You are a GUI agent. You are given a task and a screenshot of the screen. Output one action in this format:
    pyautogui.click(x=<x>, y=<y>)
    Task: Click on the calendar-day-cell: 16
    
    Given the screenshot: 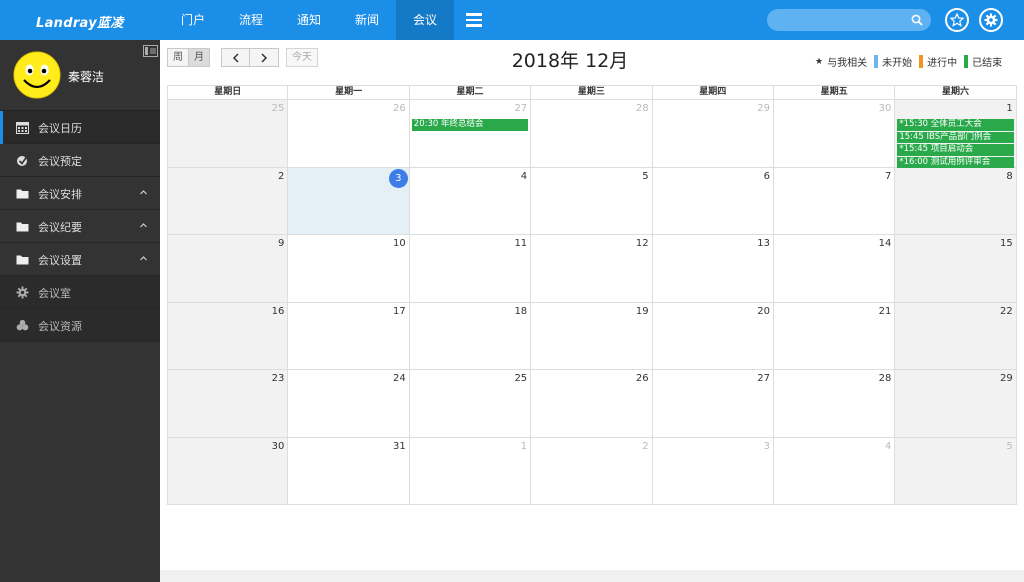 What is the action you would take?
    pyautogui.click(x=228, y=335)
    